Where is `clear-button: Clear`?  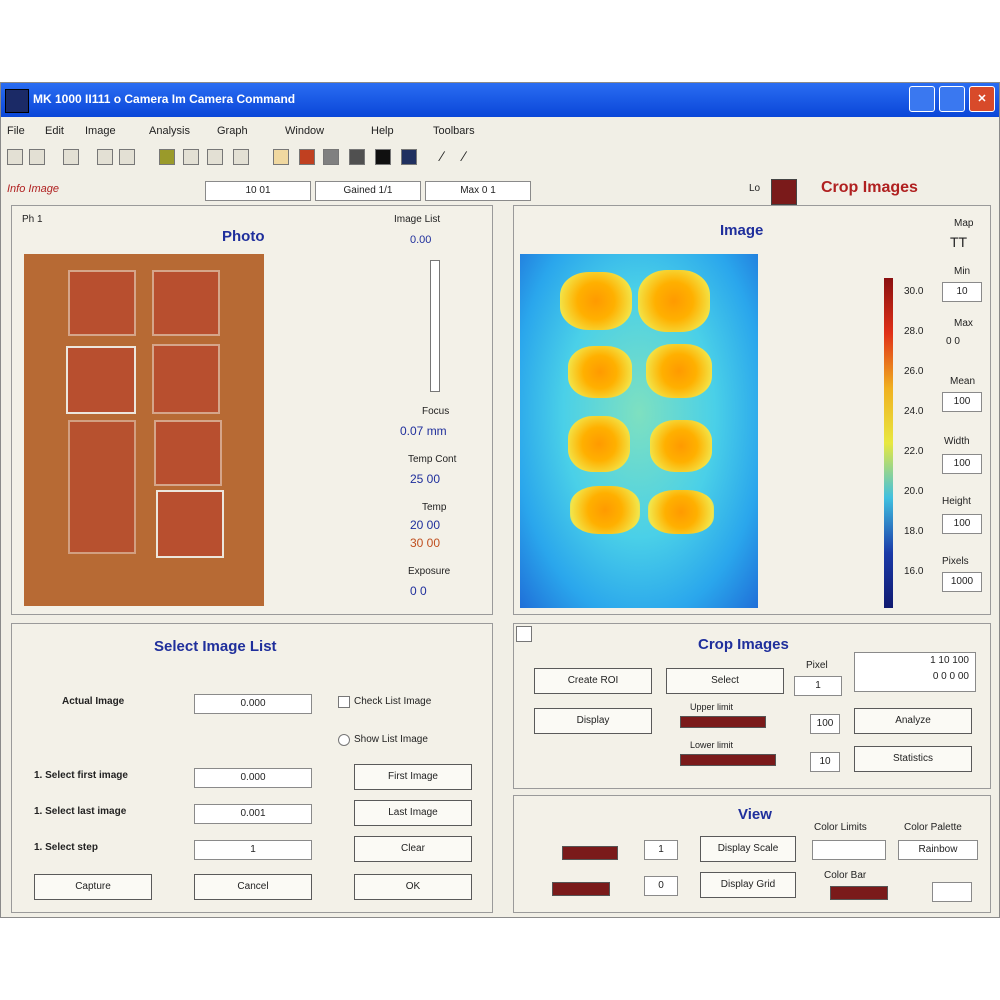 clear-button: Clear is located at coordinates (413, 849).